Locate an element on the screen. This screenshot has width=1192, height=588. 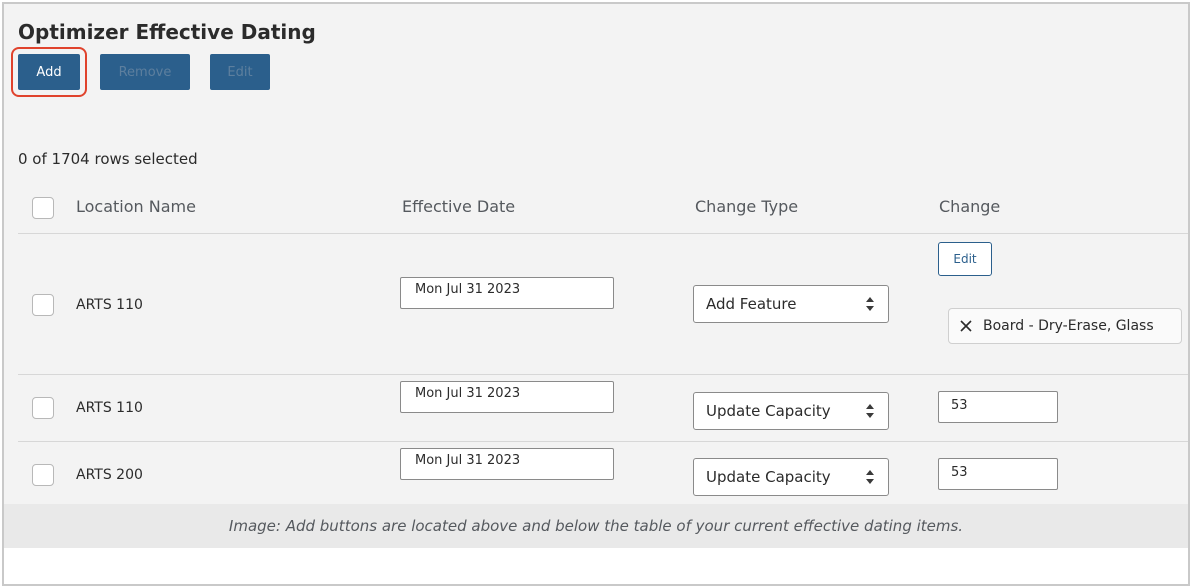
rows-selected-count: 0 of 1704 rows selected is located at coordinates (108, 159).